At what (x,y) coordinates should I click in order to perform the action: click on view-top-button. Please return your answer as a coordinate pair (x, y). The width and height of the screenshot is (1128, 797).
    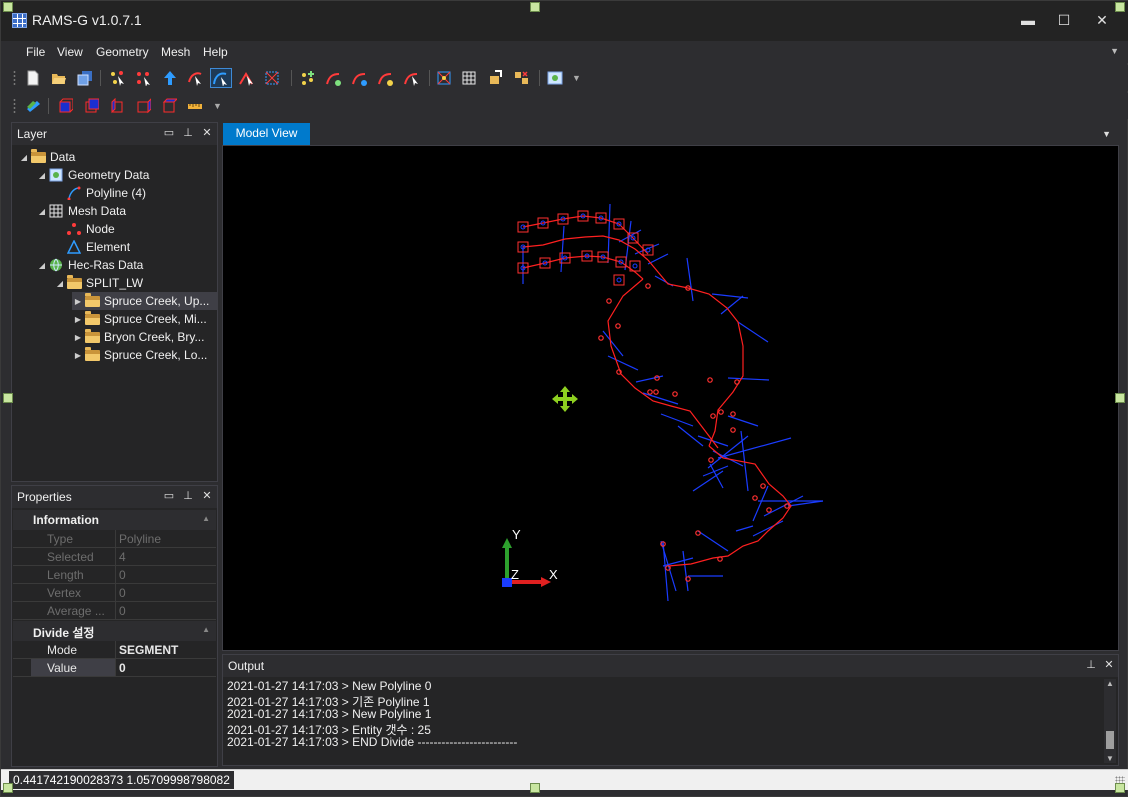
    Looking at the image, I should click on (169, 106).